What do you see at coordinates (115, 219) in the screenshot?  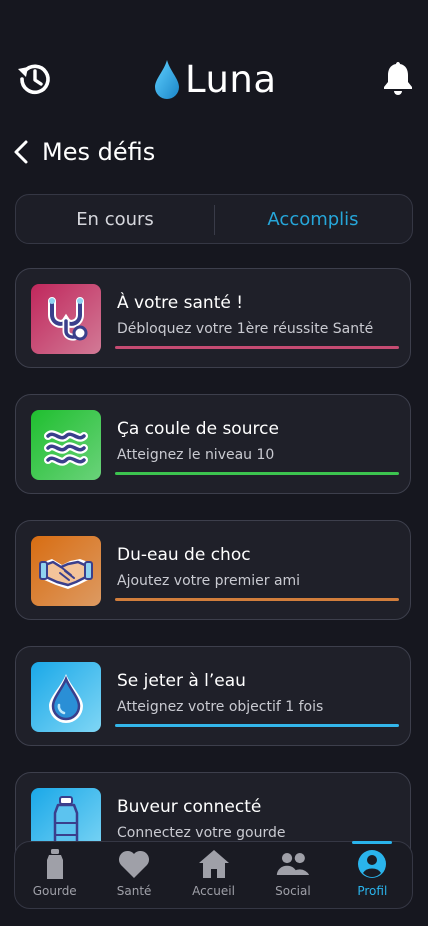 I see `tab-en-cours: En cours` at bounding box center [115, 219].